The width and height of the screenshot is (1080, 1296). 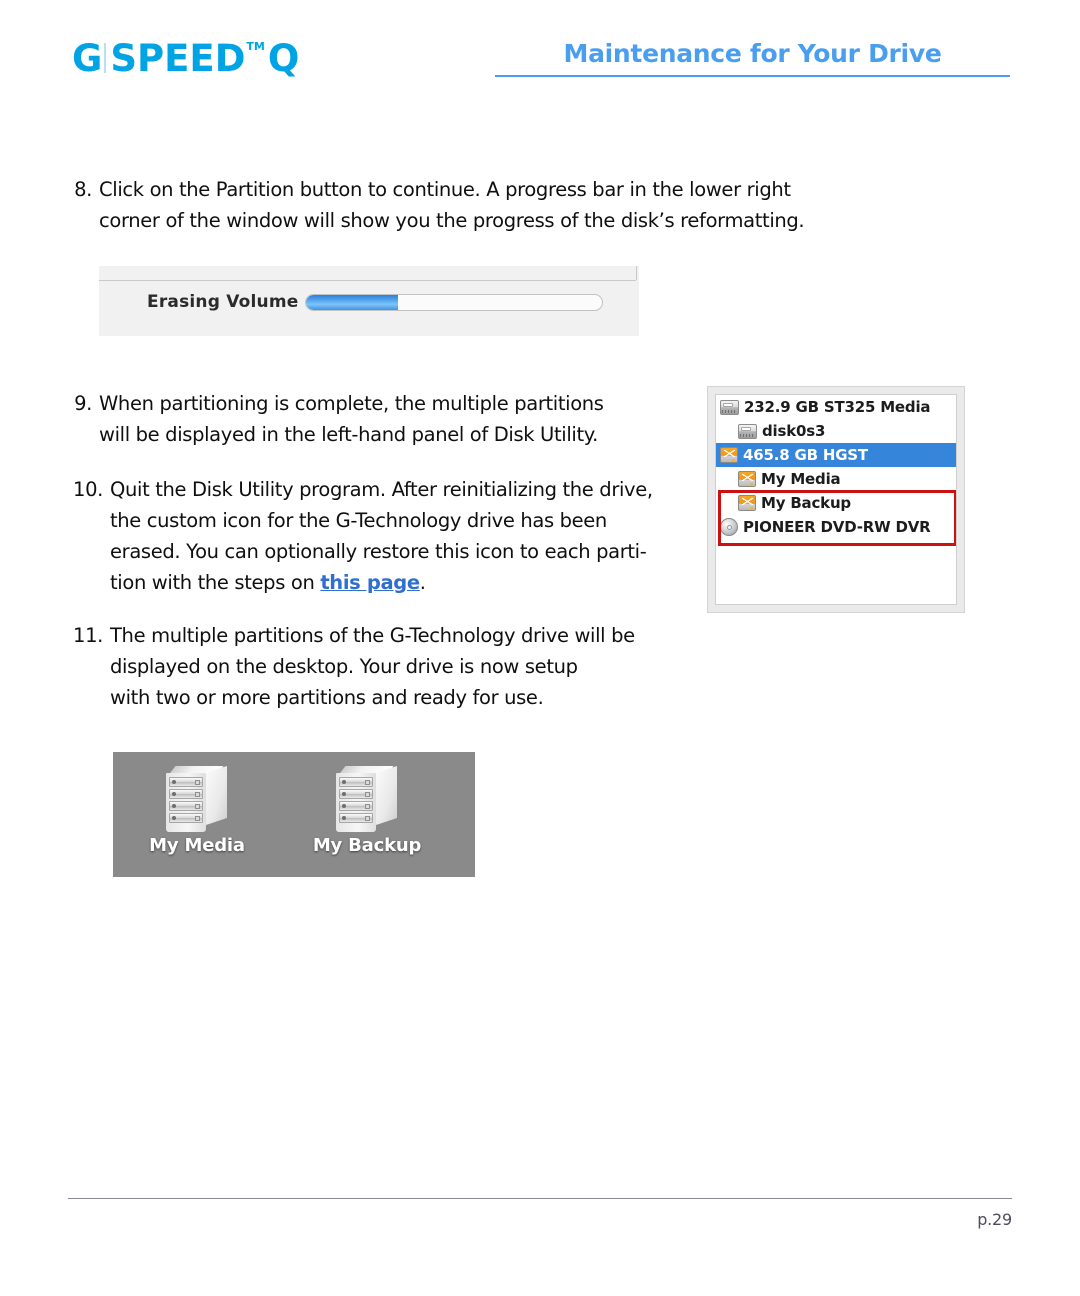 I want to click on erasing-volume-screenshot: Erasing Volume, so click(x=369, y=301).